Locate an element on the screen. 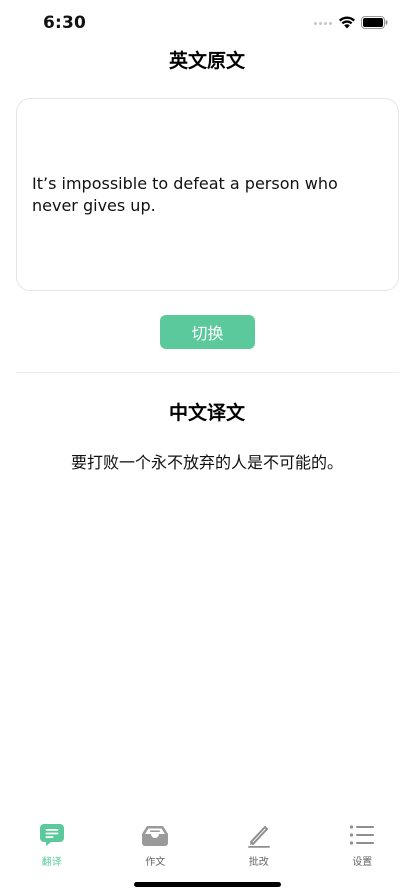  divider is located at coordinates (207, 372).